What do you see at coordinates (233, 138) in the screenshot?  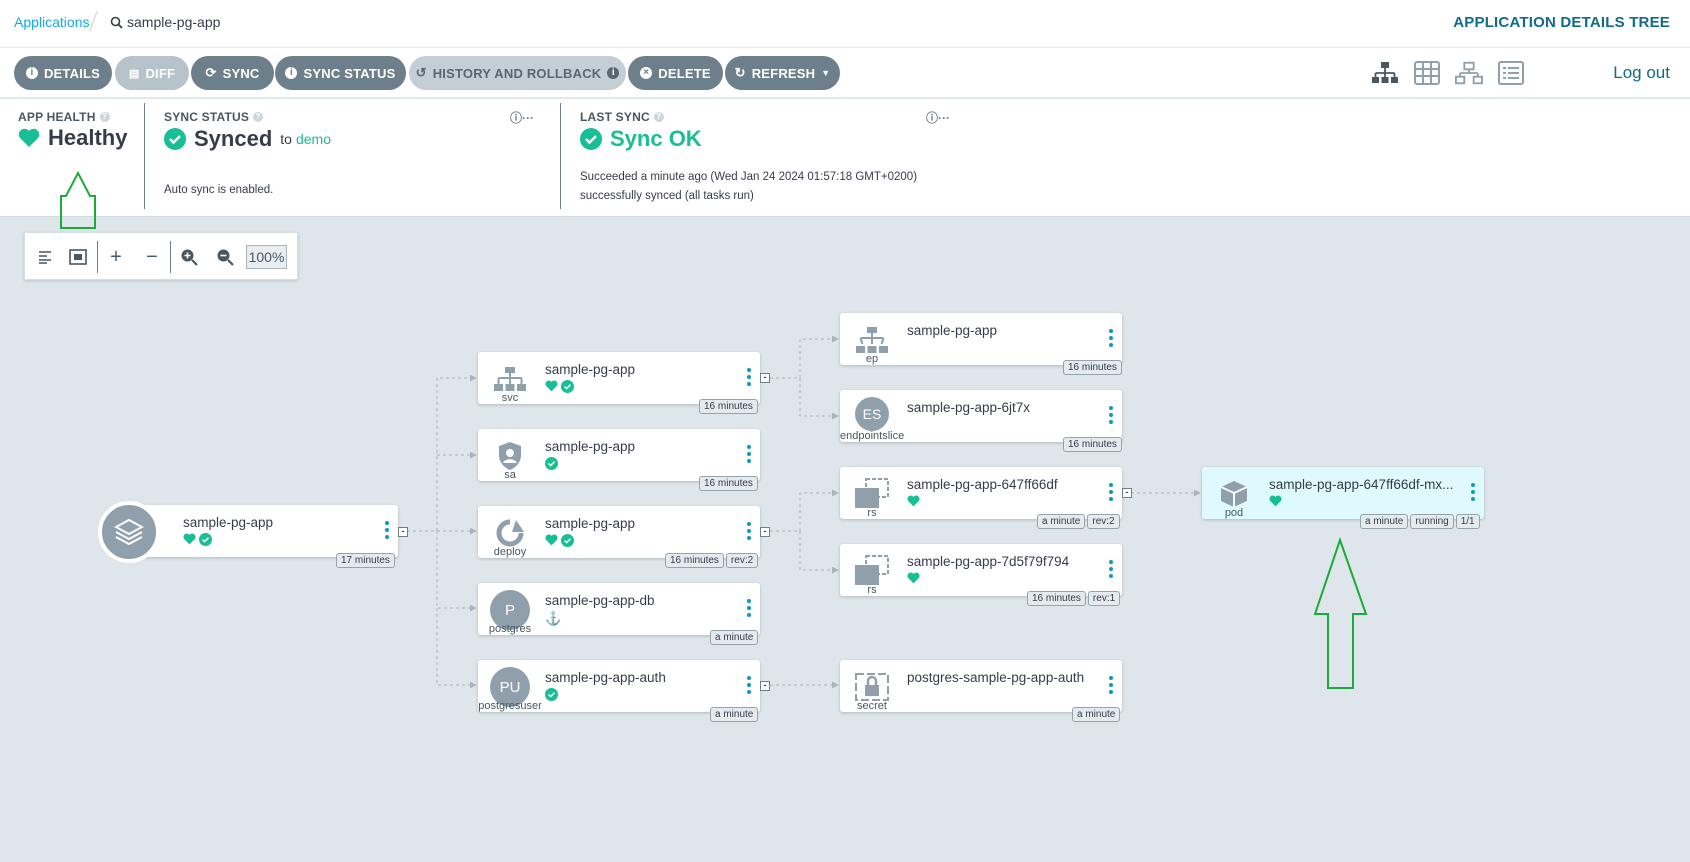 I see `sync-status-value-text: Synced` at bounding box center [233, 138].